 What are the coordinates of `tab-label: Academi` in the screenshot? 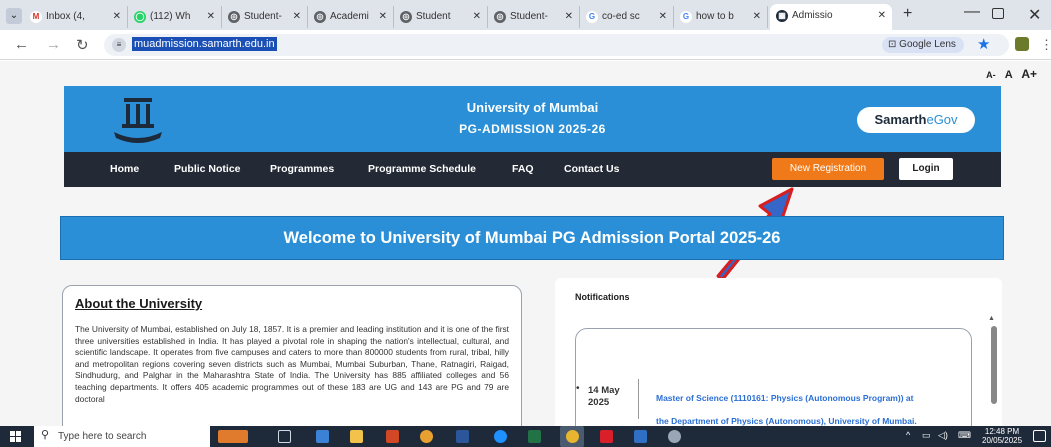 It's located at (349, 16).